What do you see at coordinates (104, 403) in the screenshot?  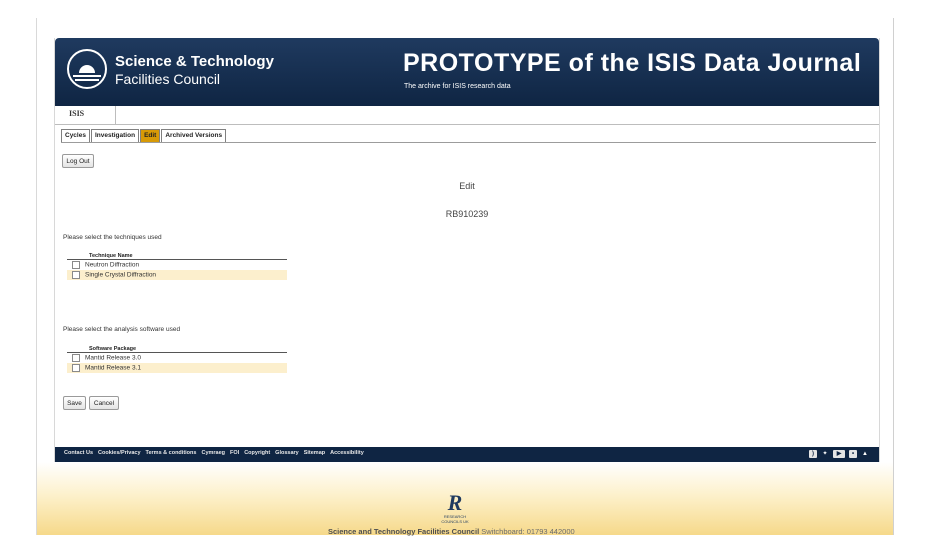 I see `cancel-button: Cancel` at bounding box center [104, 403].